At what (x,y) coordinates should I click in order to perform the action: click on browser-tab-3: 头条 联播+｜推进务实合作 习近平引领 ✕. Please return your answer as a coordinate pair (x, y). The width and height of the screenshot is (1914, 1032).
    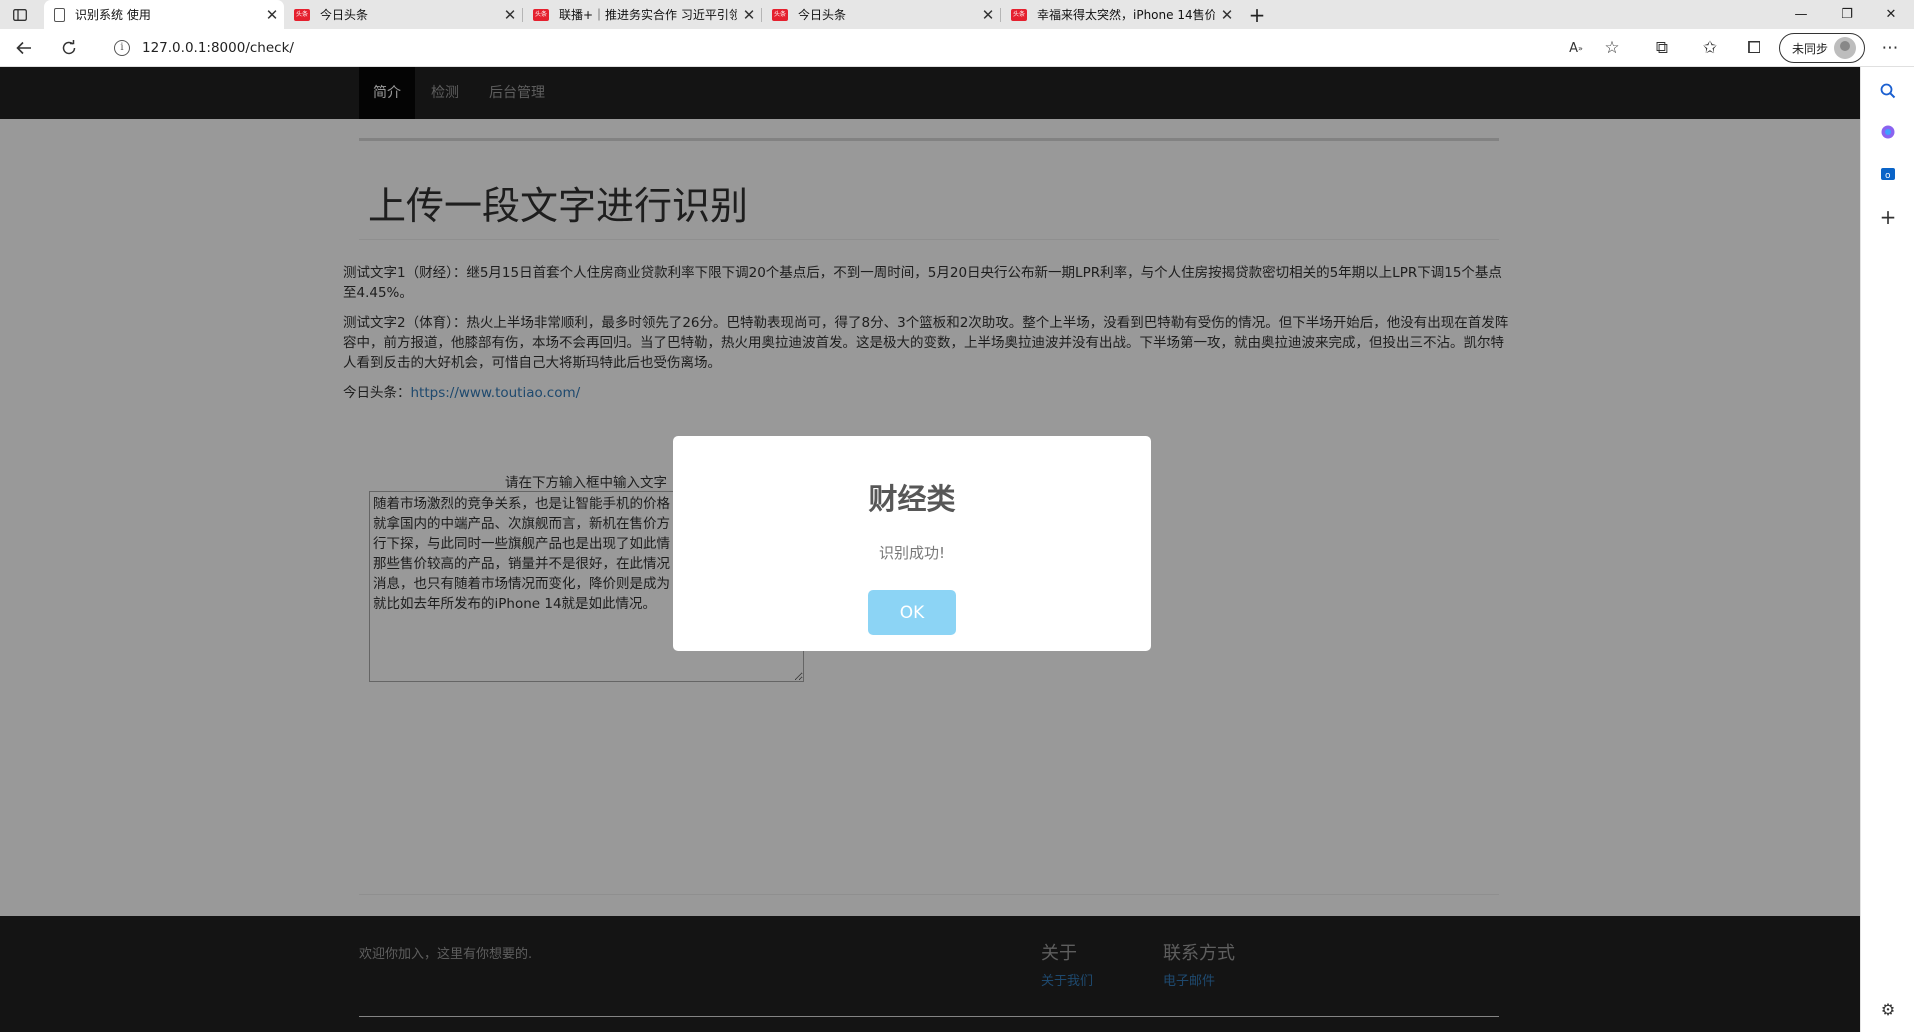
    Looking at the image, I should click on (642, 14).